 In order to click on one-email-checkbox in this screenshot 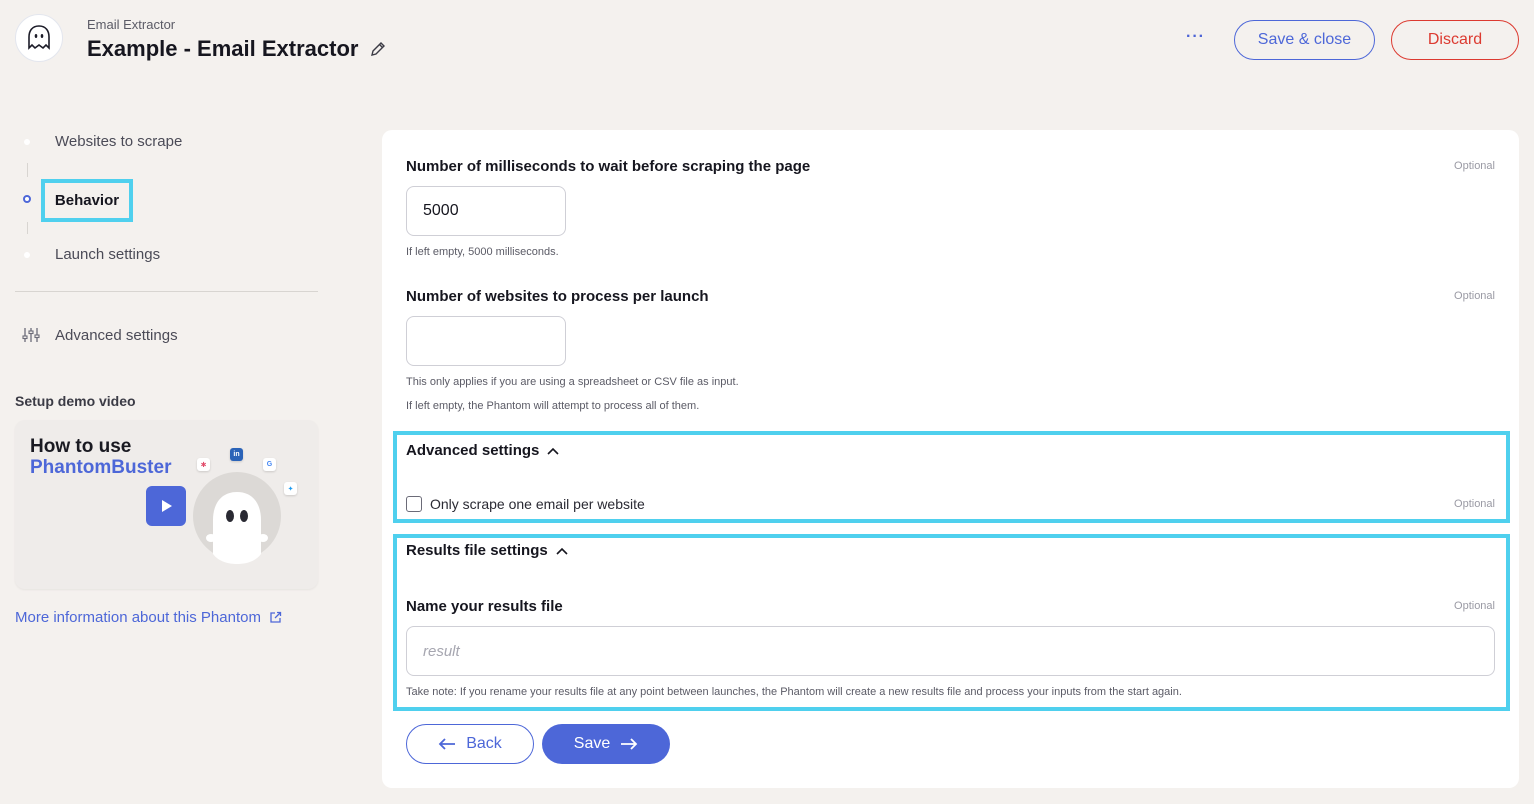, I will do `click(414, 504)`.